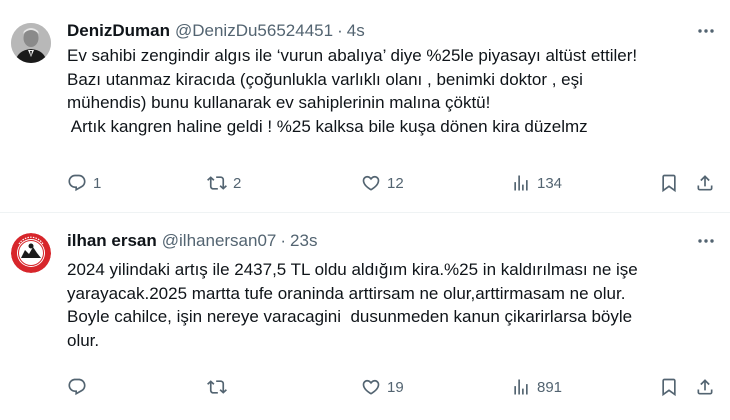  Describe the element at coordinates (536, 387) in the screenshot. I see `views-button: 891` at that location.